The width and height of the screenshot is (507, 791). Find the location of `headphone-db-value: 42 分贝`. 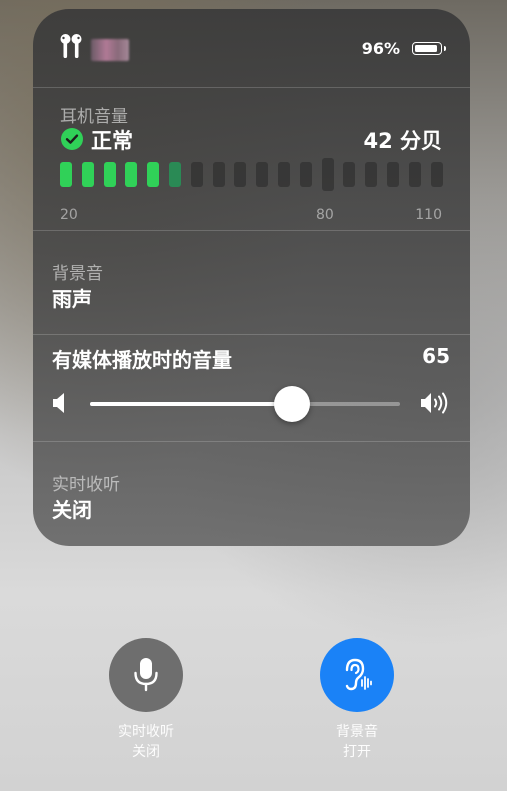

headphone-db-value: 42 分贝 is located at coordinates (402, 141).